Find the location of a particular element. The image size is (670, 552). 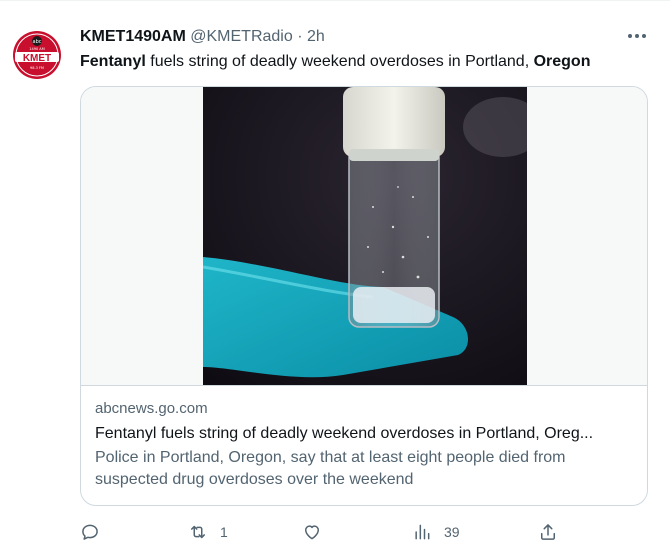

kmet-logo: abc 1490 AM KMET 98.3 FM is located at coordinates (37, 55).